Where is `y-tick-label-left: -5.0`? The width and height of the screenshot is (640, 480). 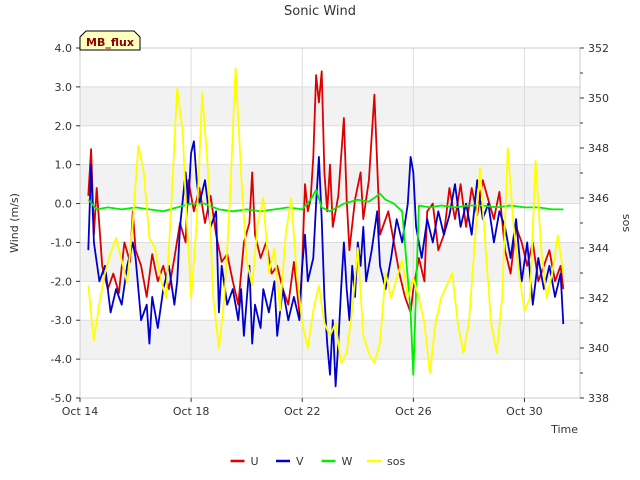 y-tick-label-left: -5.0 is located at coordinates (61, 398).